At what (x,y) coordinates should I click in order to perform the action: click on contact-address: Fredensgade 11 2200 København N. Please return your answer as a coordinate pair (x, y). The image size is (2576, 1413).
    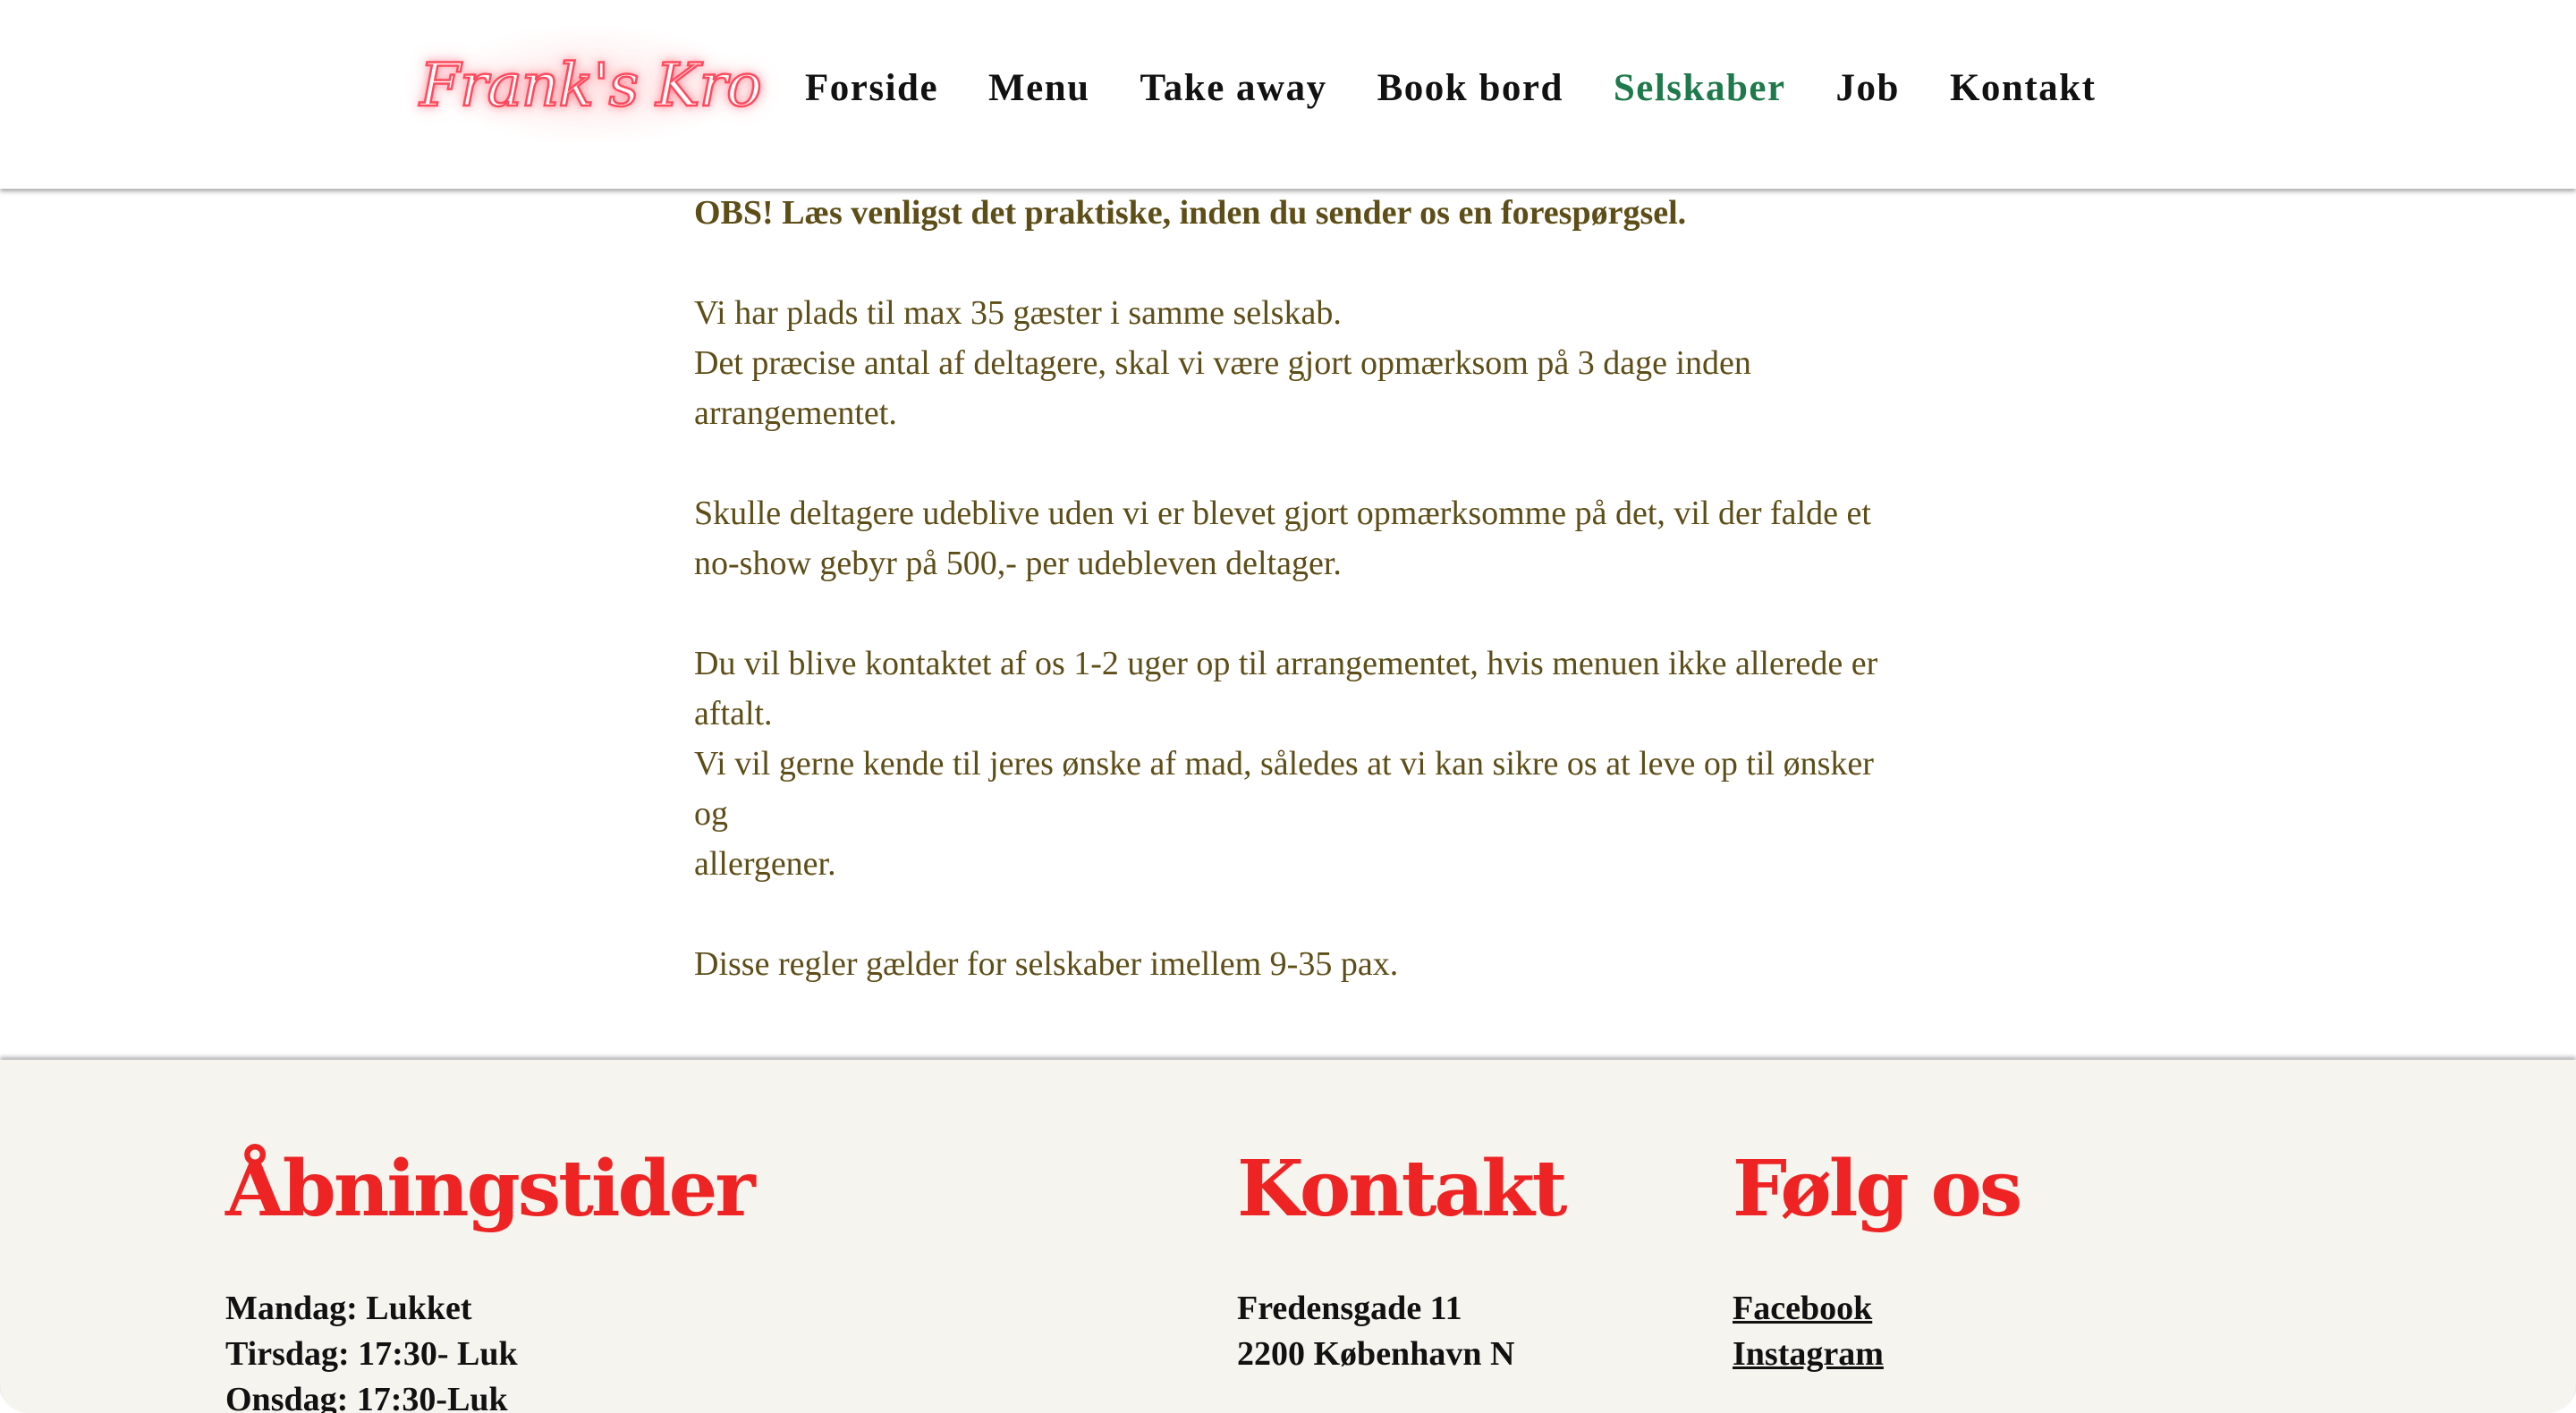
    Looking at the image, I should click on (1375, 1331).